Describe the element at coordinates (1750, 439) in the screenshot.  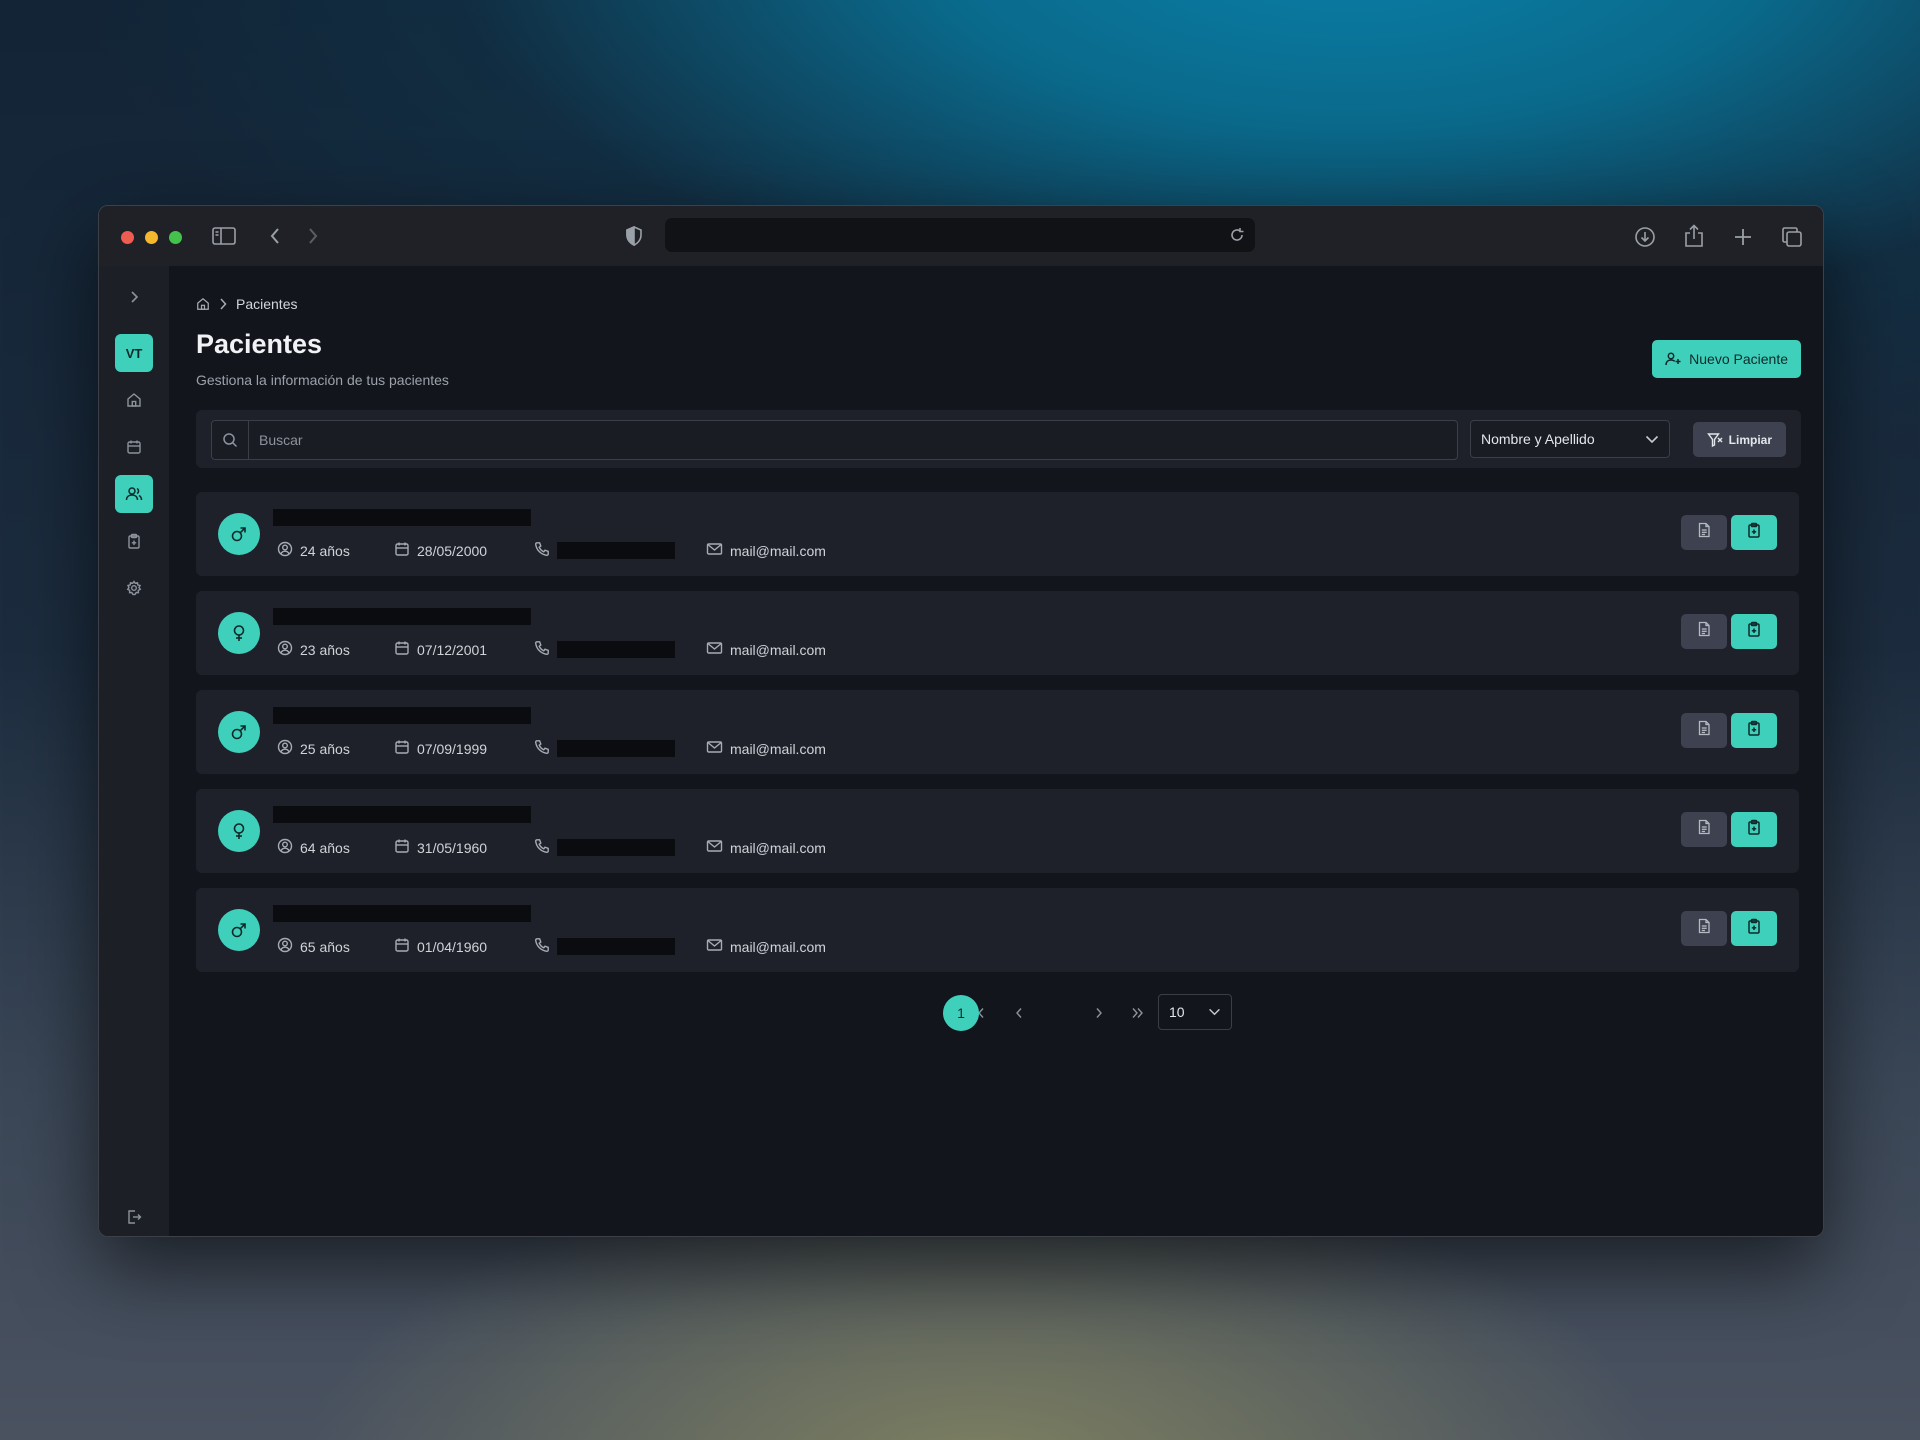
I see `clear-filters-label: Limpiar` at that location.